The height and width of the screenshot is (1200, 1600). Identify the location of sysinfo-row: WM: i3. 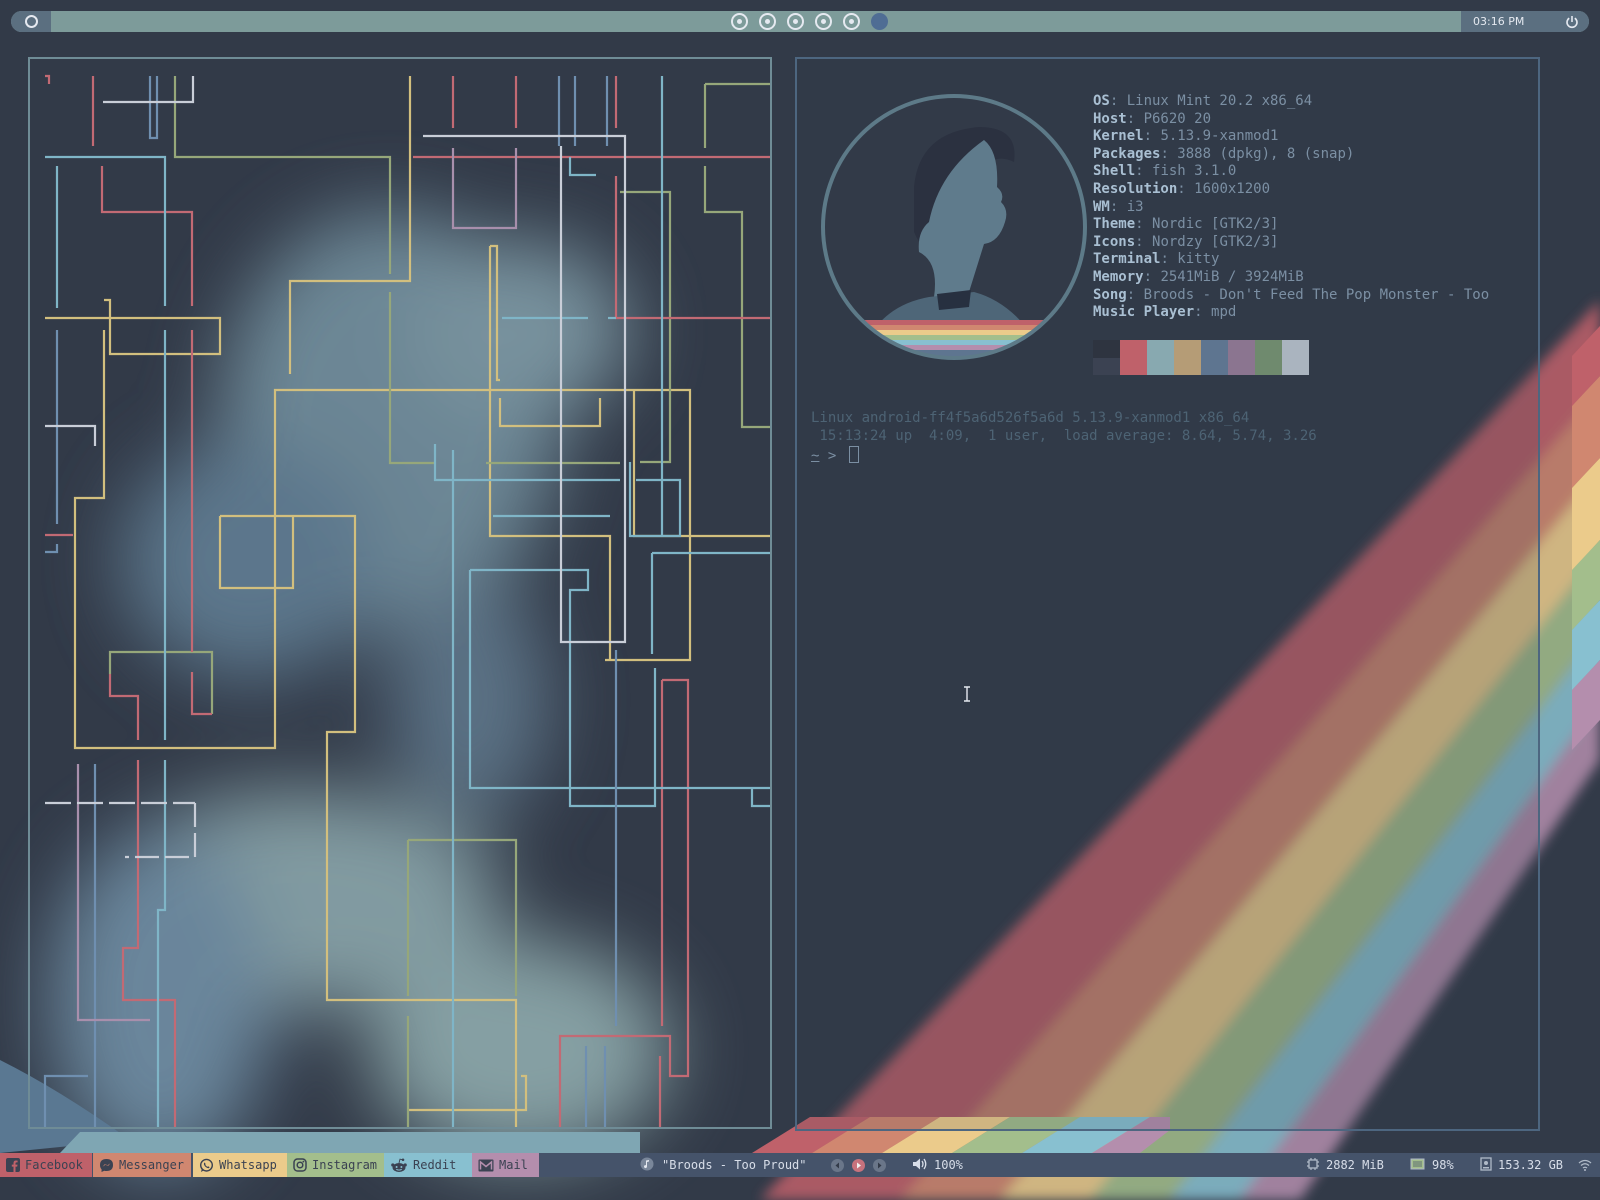
(1291, 208).